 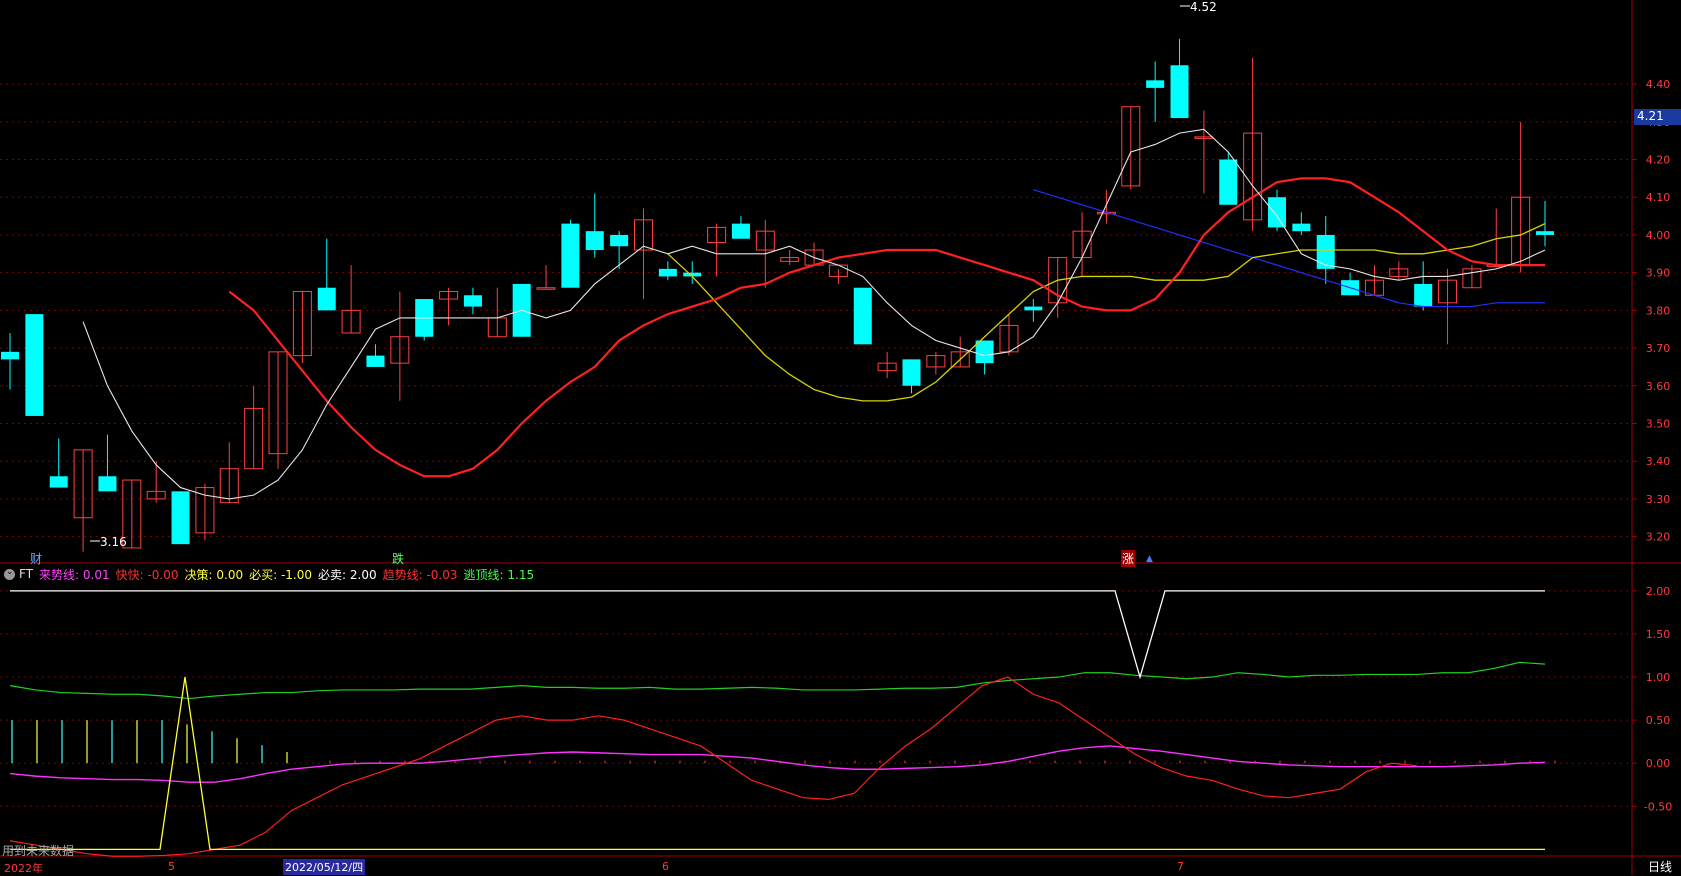 I want to click on indicator-tick-label: 1.00, so click(x=1658, y=677).